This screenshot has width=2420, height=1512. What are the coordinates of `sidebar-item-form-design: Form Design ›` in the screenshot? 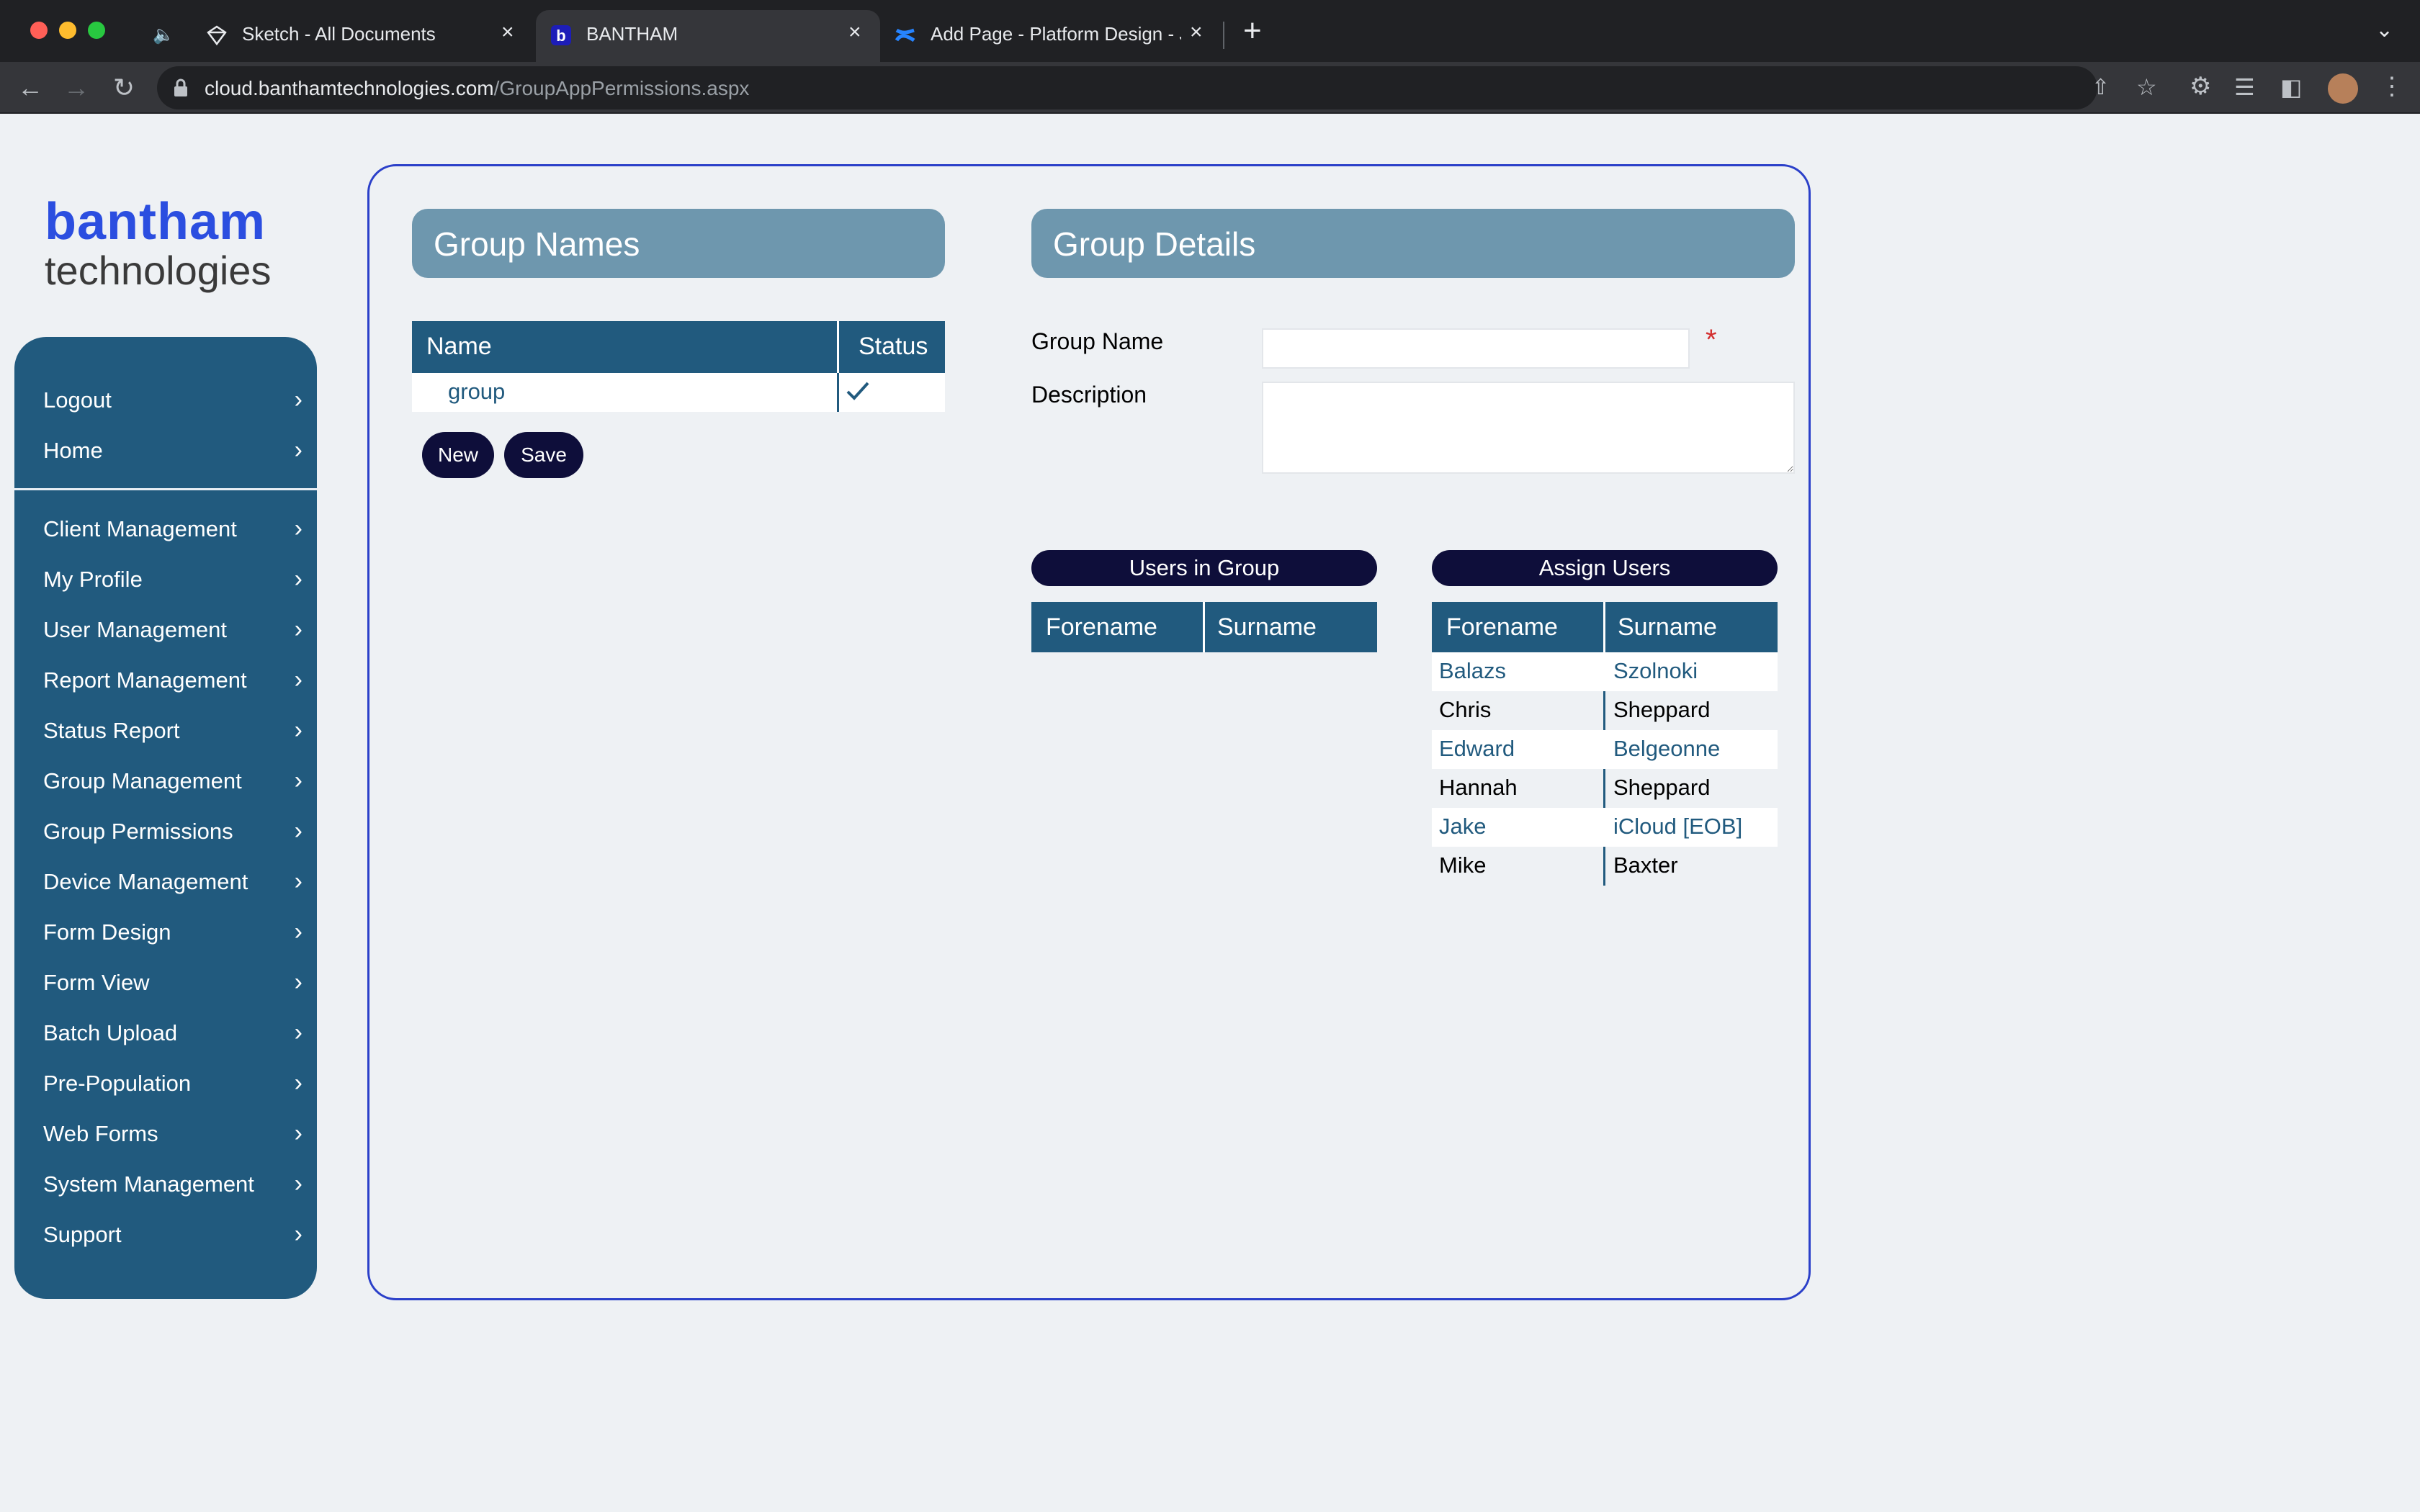 It's located at (172, 932).